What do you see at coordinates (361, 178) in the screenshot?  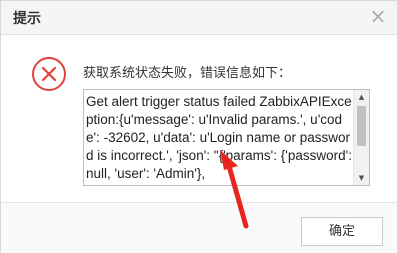 I see `scroll-down-arrow-icon: ▼` at bounding box center [361, 178].